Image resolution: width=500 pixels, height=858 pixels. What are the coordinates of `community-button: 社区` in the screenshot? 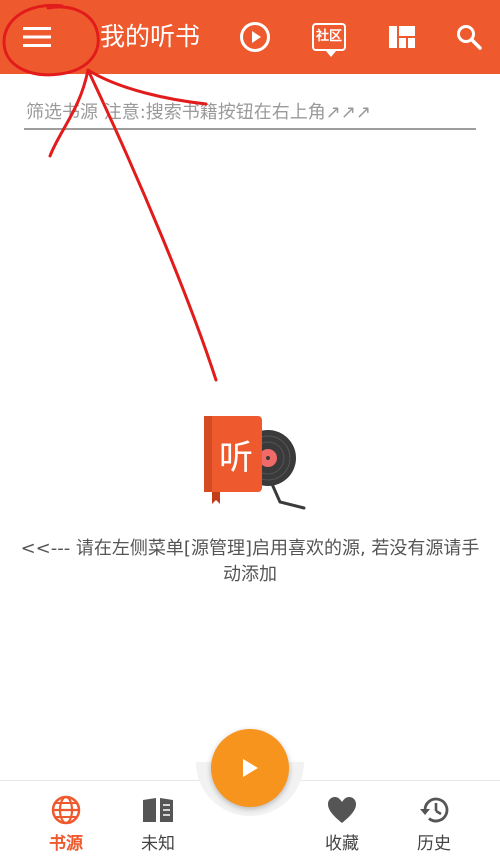 It's located at (329, 37).